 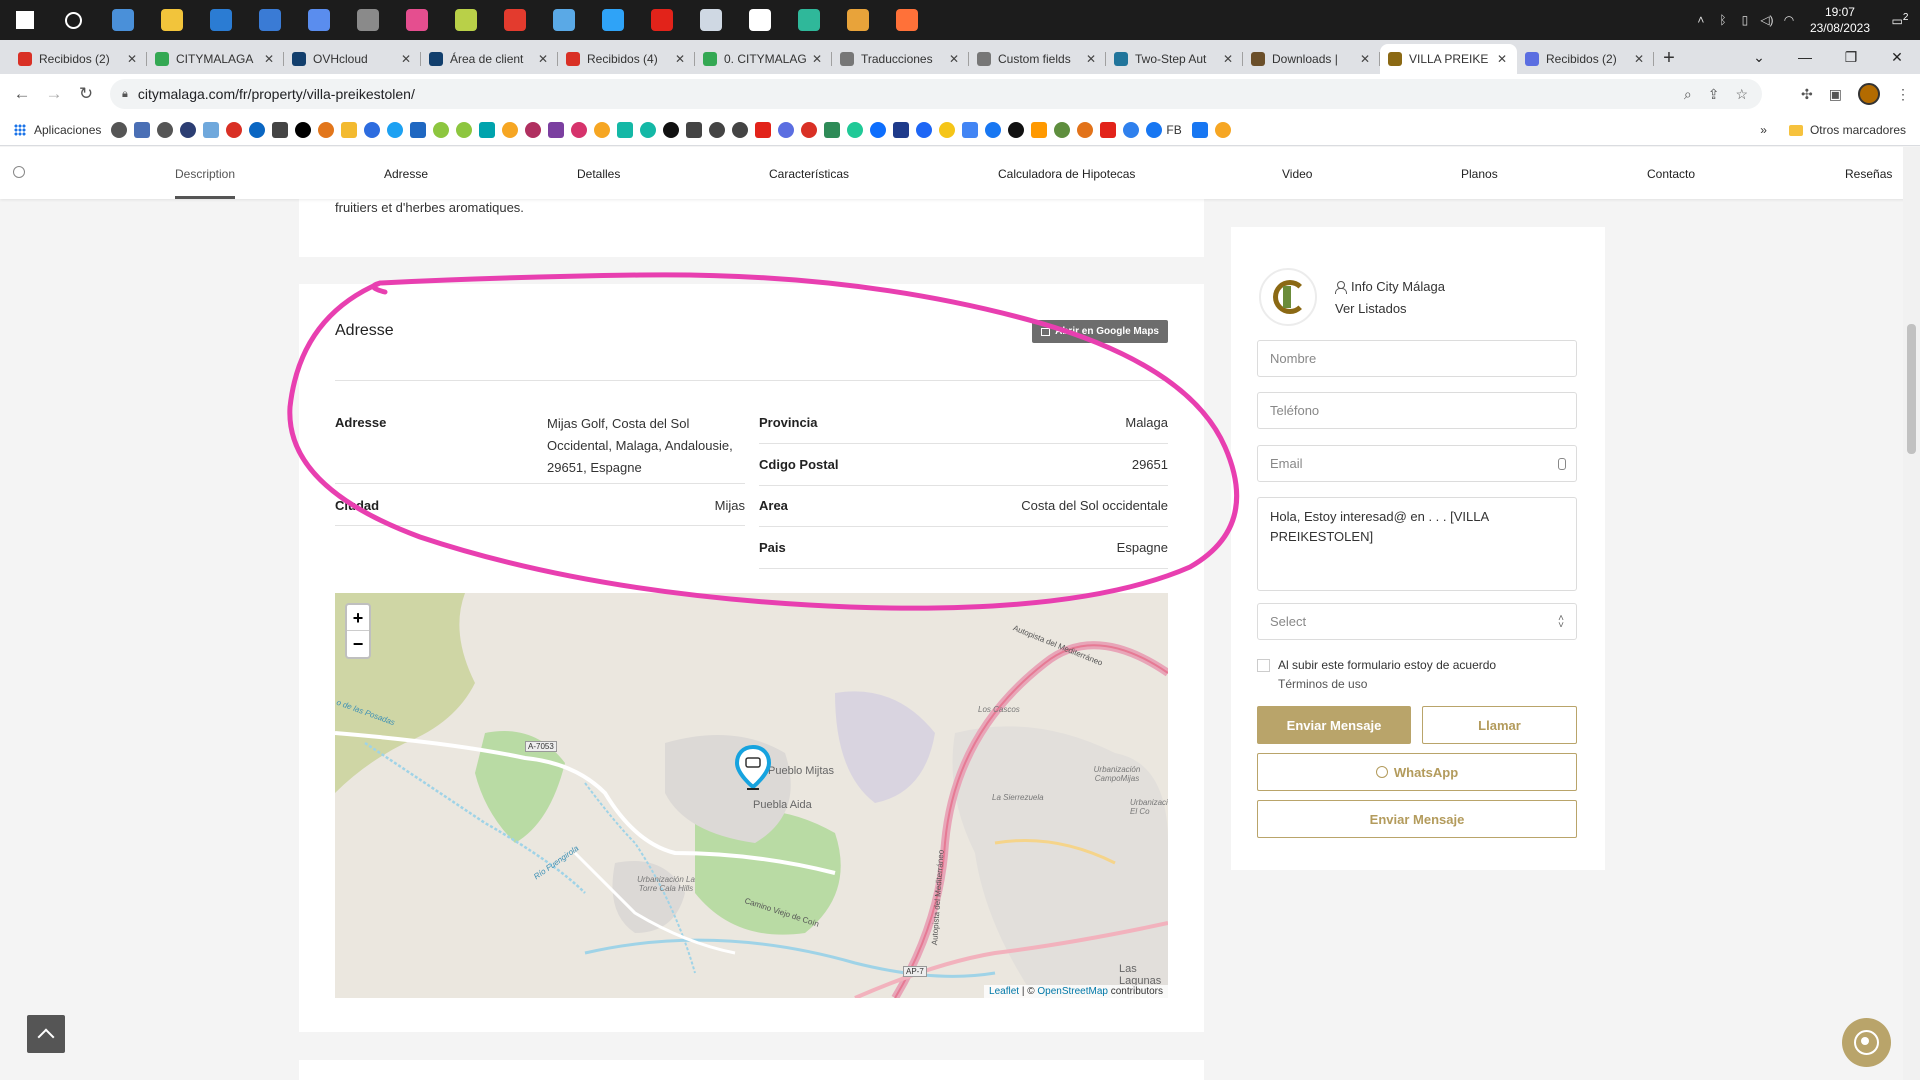 I want to click on photoshop-icon, so click(x=612, y=20).